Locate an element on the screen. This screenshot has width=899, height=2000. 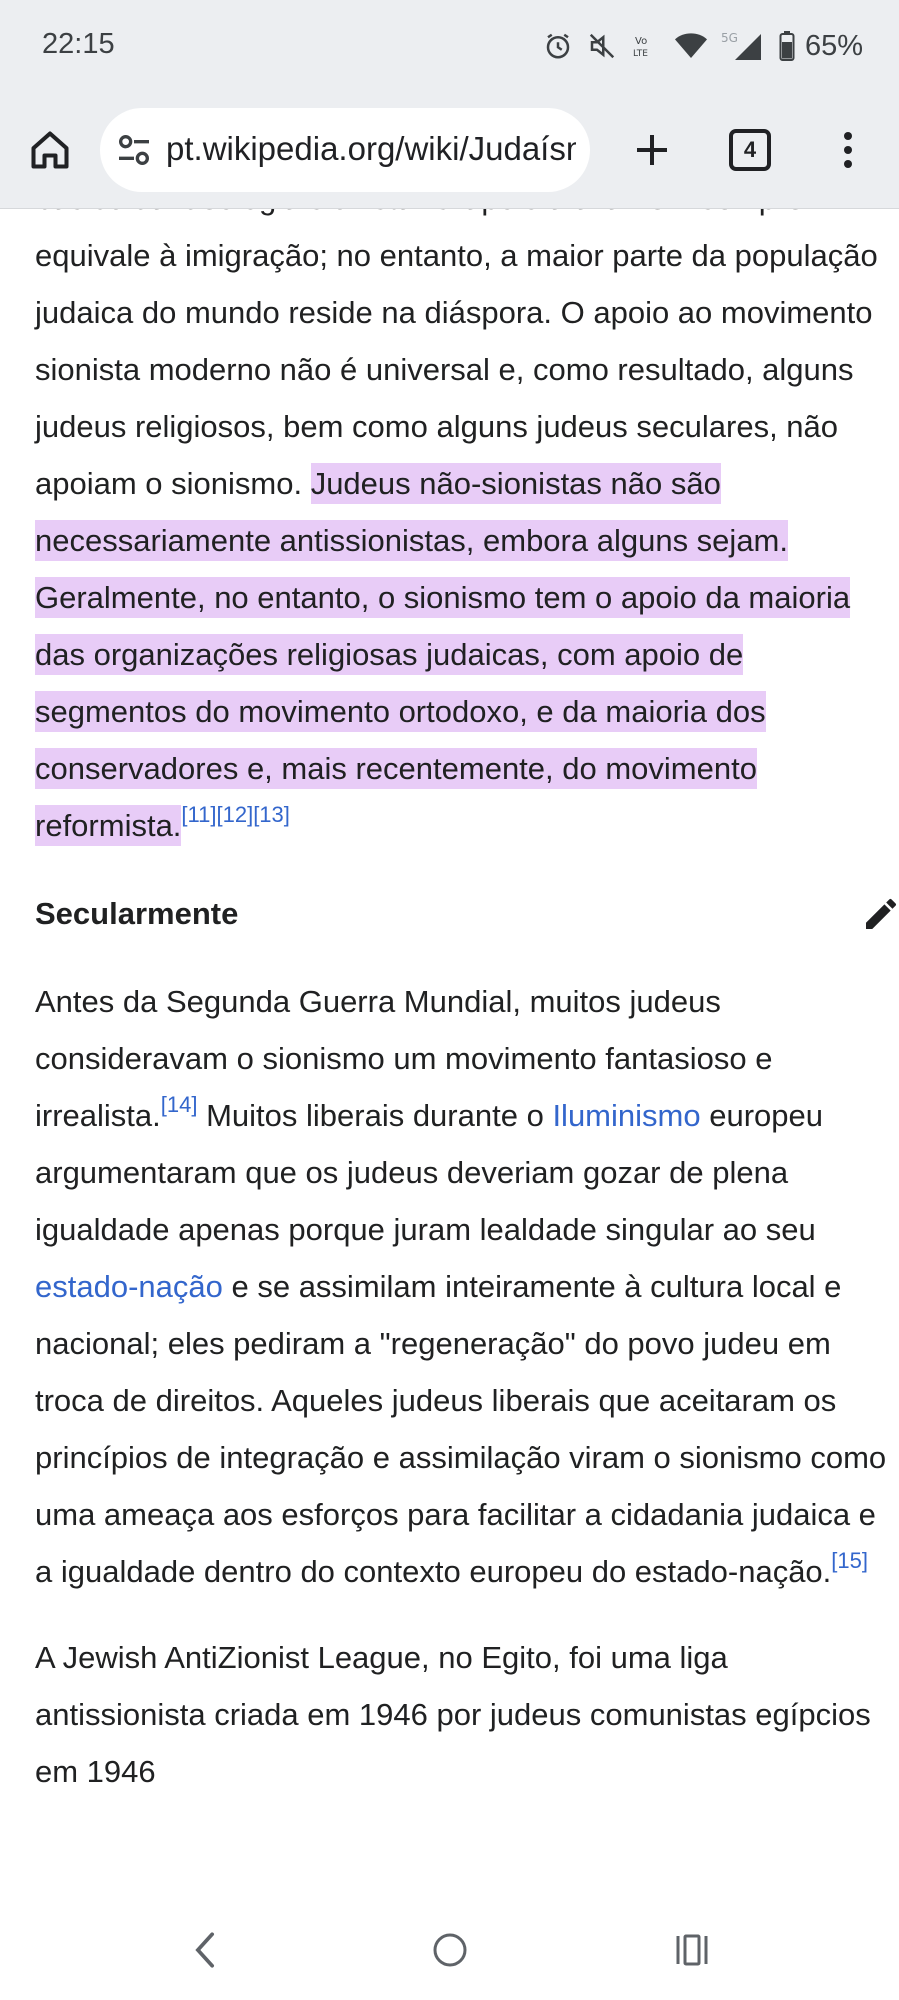
new-tab-icon is located at coordinates (652, 150).